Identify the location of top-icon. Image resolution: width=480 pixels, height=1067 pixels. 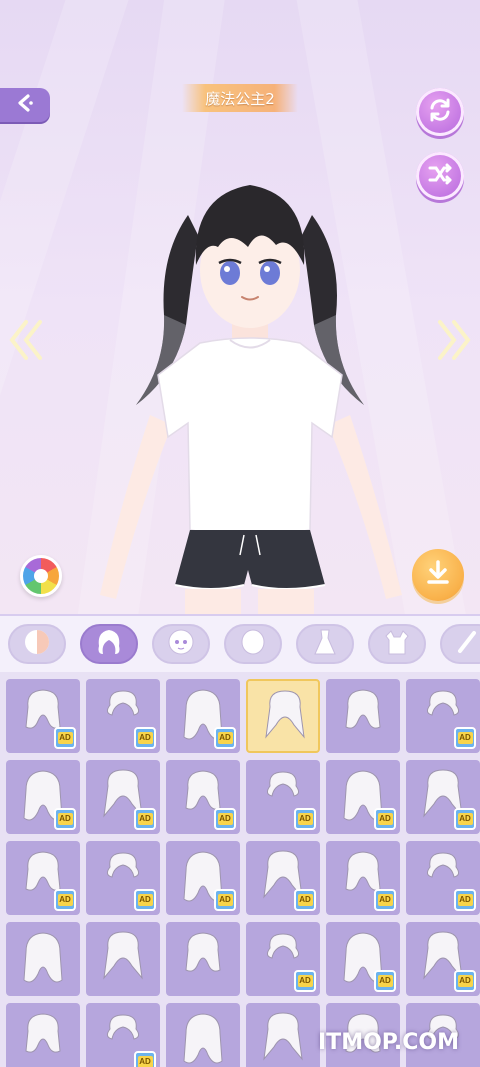
(397, 644).